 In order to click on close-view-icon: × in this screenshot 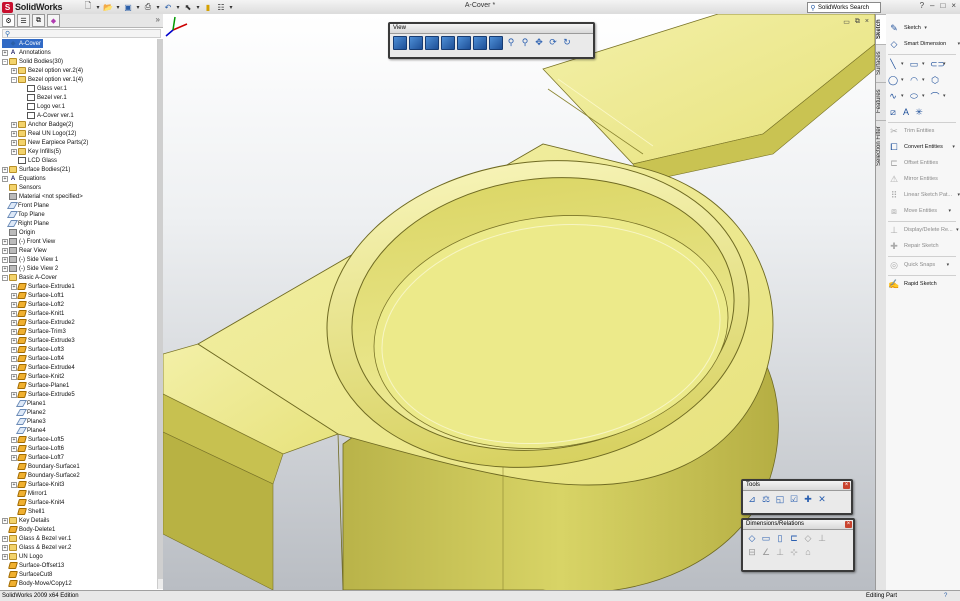, I will do `click(867, 22)`.